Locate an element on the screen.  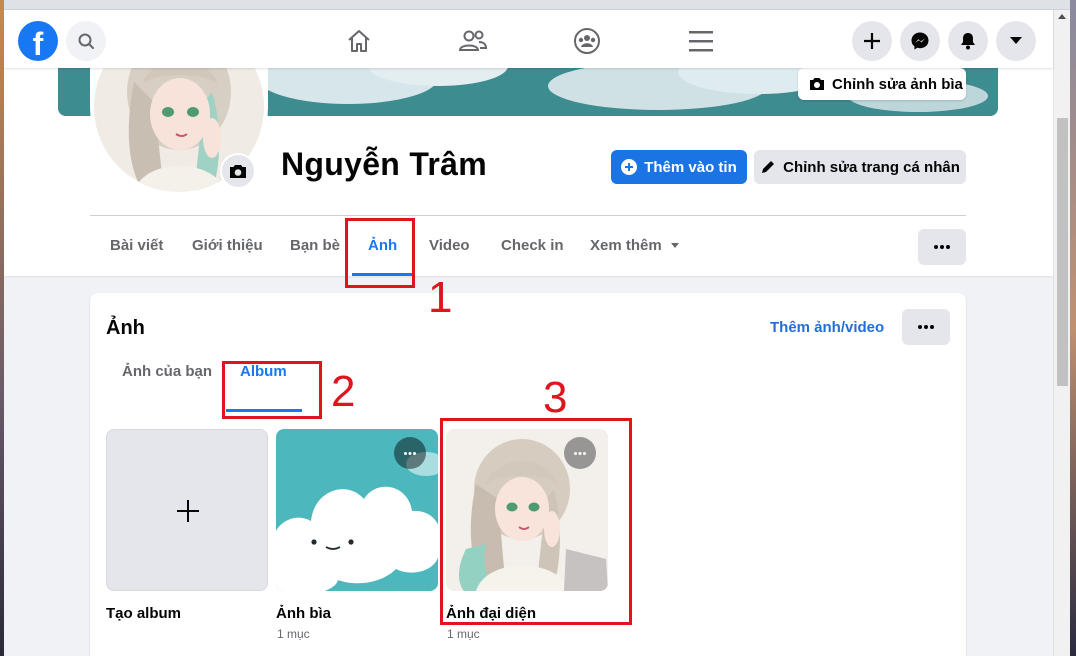
vertical-scrollbar is located at coordinates (1061, 333).